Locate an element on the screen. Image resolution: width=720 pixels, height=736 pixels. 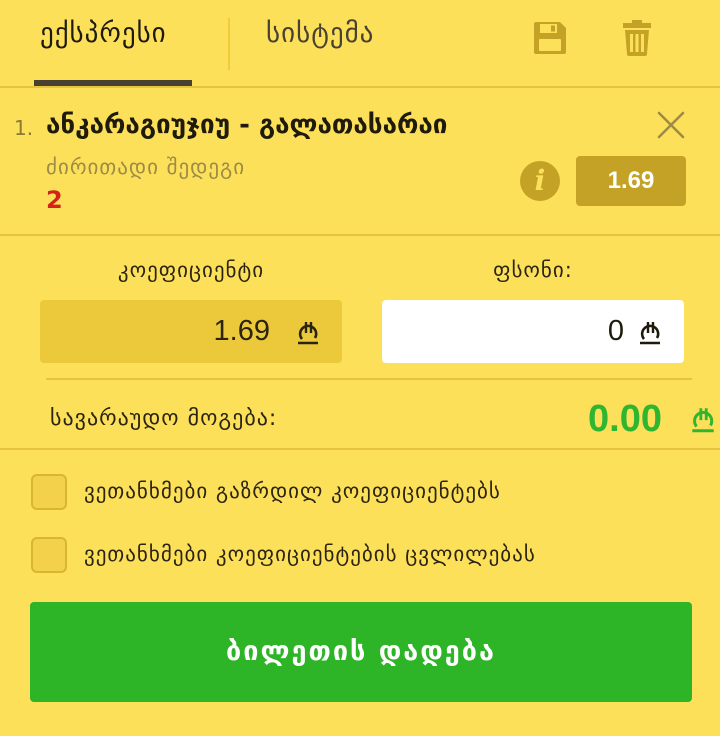
tab-separator is located at coordinates (229, 44).